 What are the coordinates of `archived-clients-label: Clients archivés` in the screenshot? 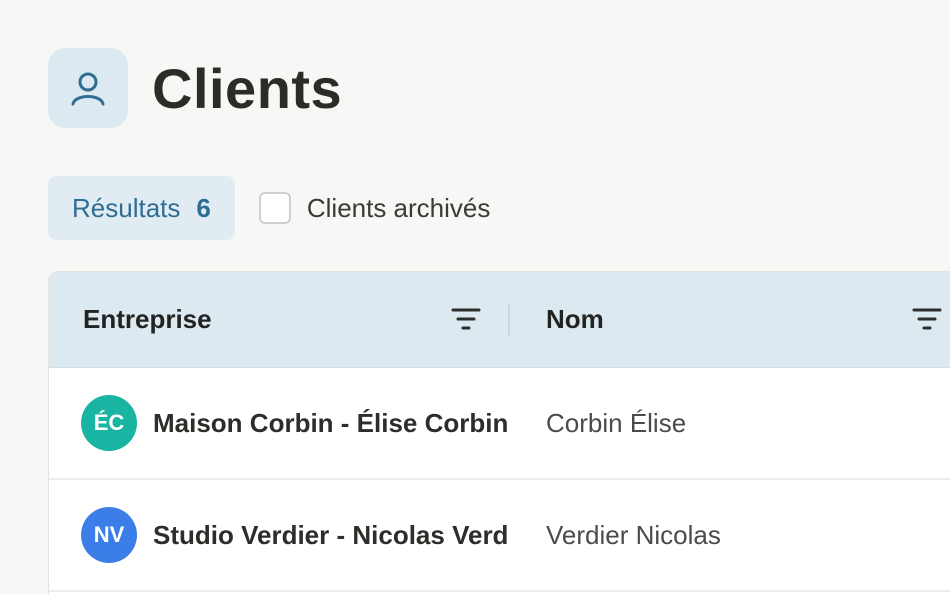 It's located at (398, 207).